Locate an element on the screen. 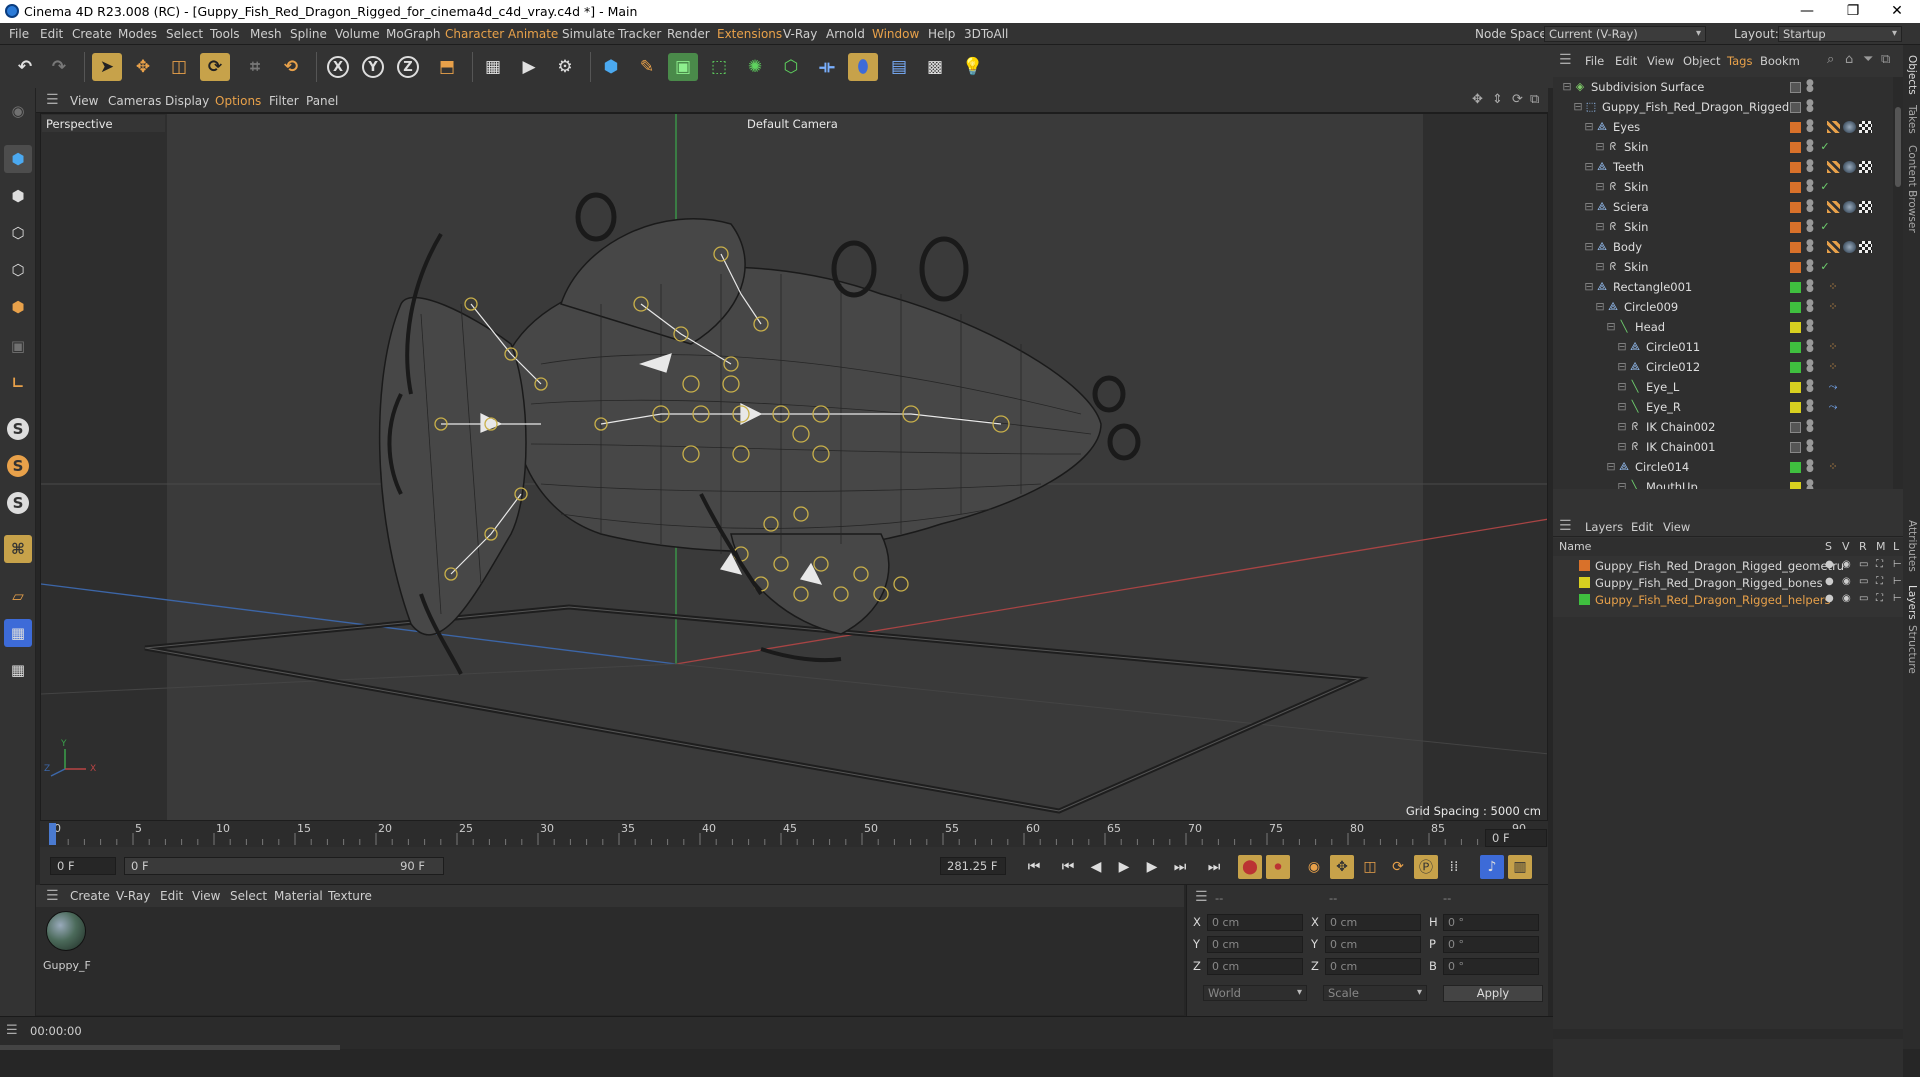  material-name: Guppy_F is located at coordinates (67, 965).